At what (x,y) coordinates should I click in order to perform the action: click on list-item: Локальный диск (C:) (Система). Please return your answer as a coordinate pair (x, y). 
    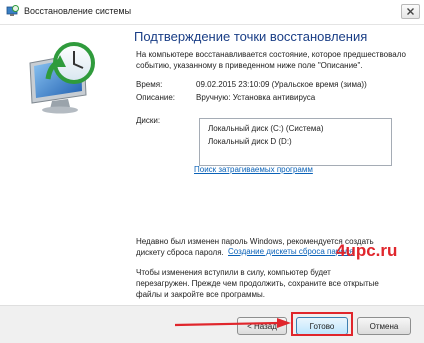
    Looking at the image, I should click on (266, 128).